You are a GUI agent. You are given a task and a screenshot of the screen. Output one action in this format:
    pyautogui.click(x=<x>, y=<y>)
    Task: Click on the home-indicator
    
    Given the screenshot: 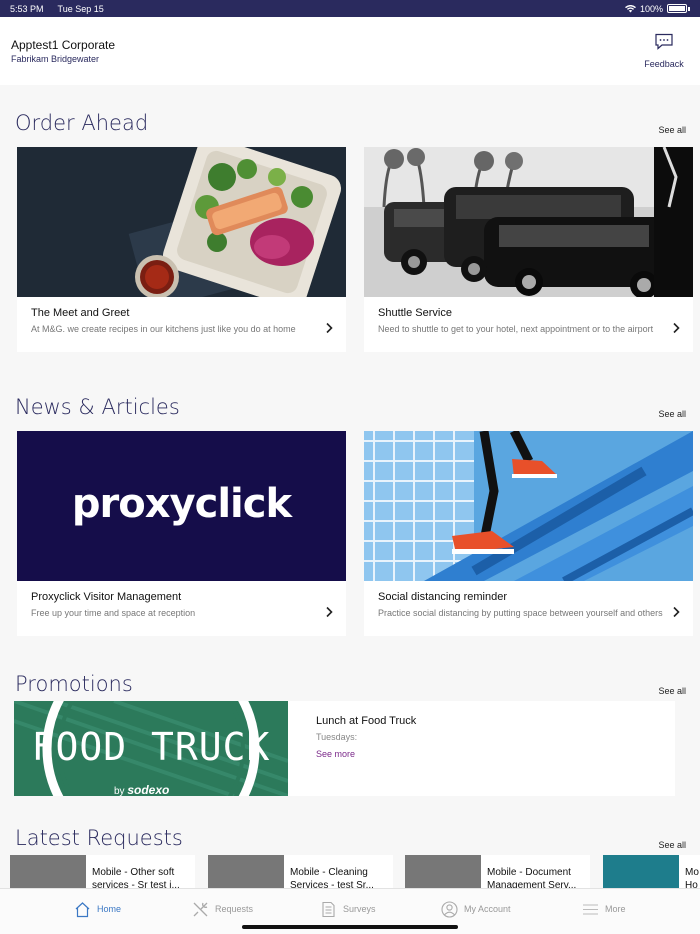 What is the action you would take?
    pyautogui.click(x=350, y=927)
    